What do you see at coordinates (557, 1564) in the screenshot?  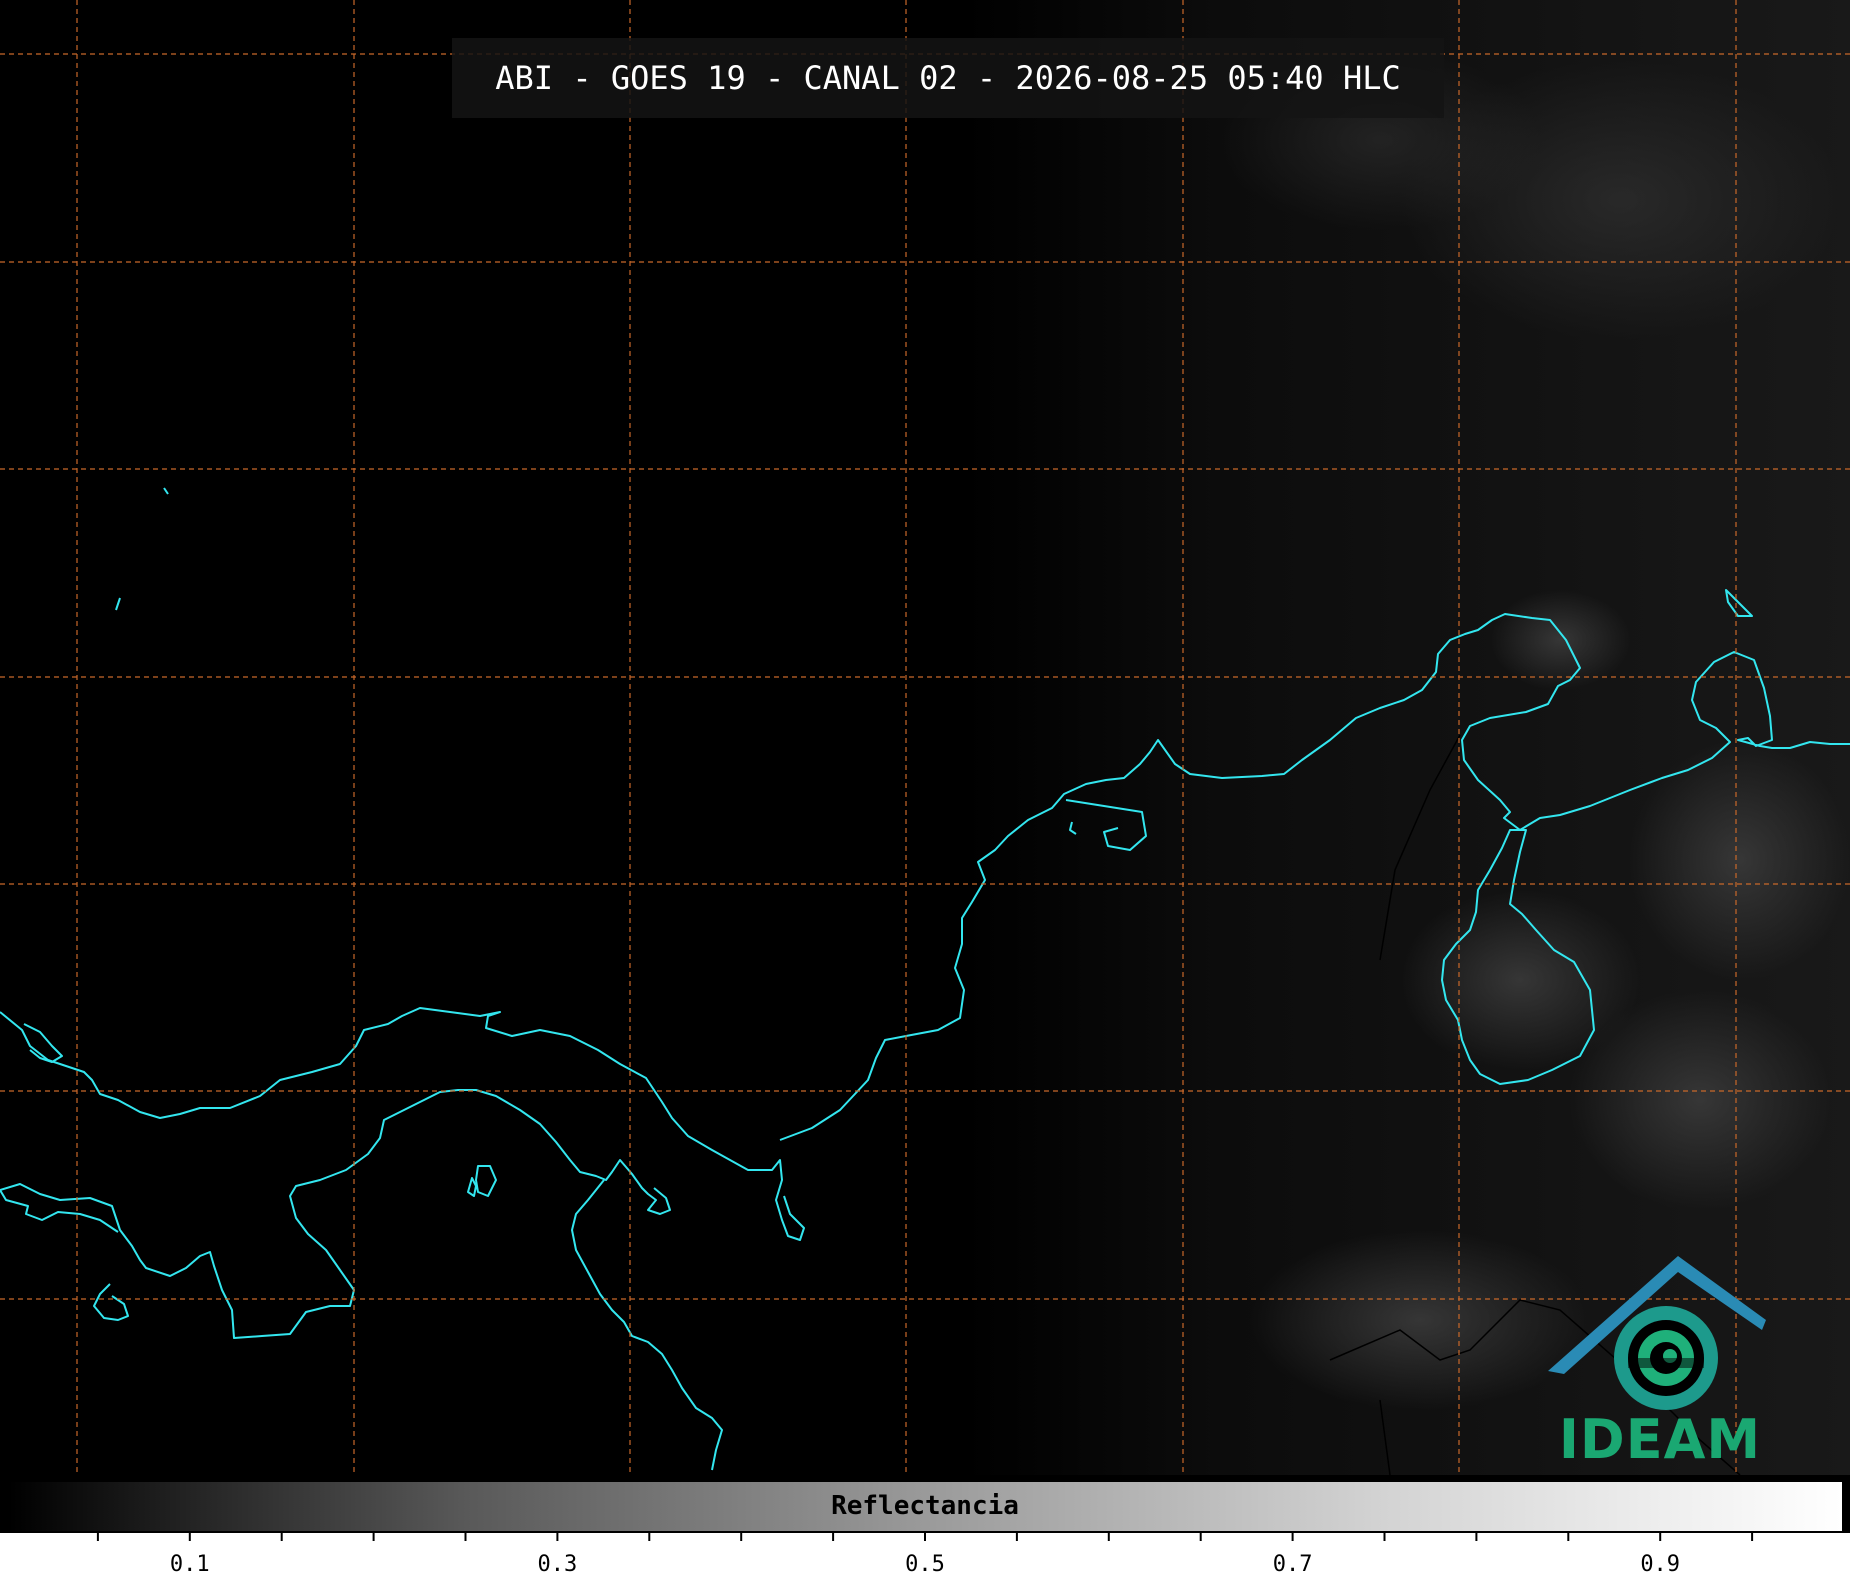 I see `colorbar-tick-label: 0.3` at bounding box center [557, 1564].